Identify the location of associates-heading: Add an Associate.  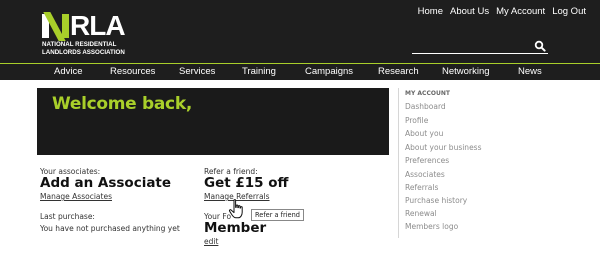
(106, 183).